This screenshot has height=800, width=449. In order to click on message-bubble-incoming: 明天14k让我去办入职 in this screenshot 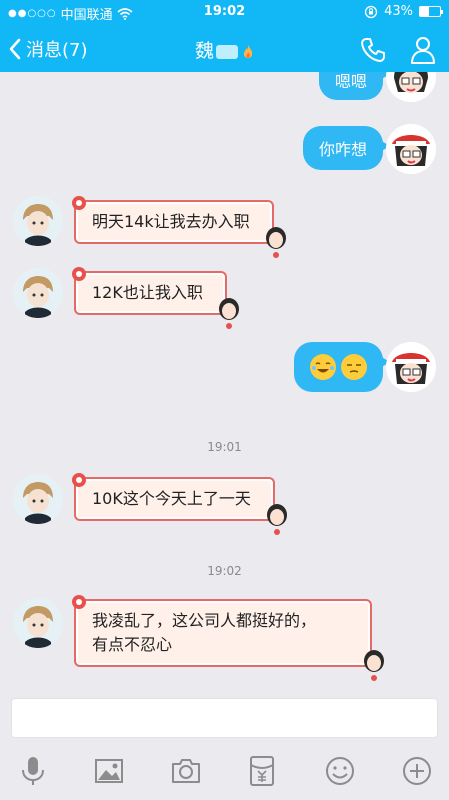, I will do `click(179, 227)`.